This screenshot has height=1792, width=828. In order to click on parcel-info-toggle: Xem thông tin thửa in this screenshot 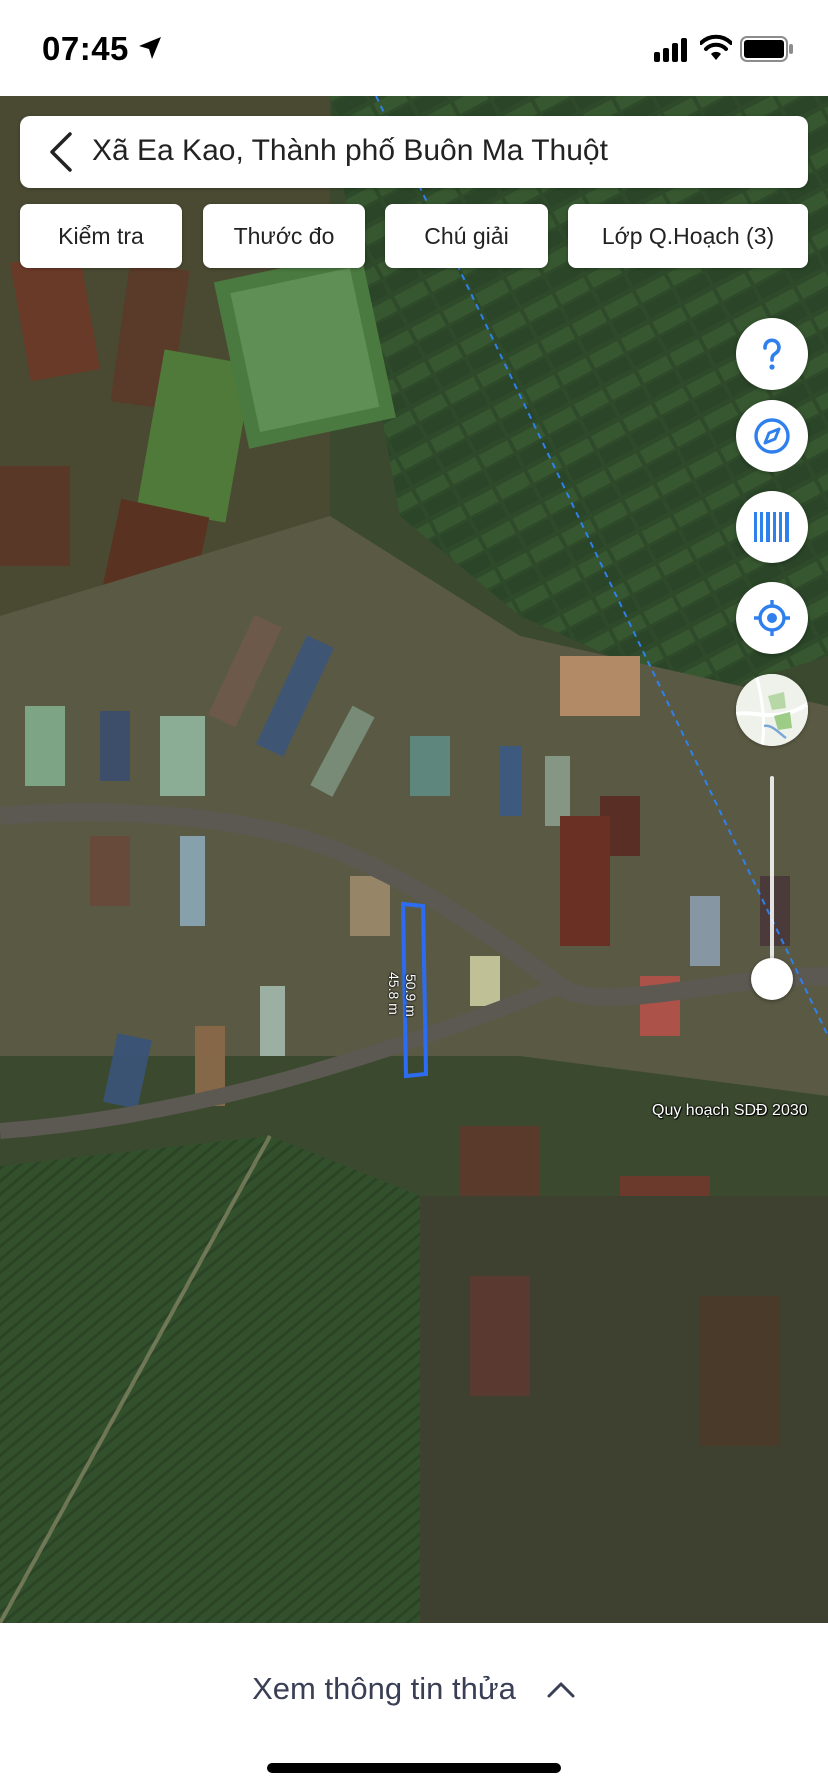, I will do `click(414, 1689)`.